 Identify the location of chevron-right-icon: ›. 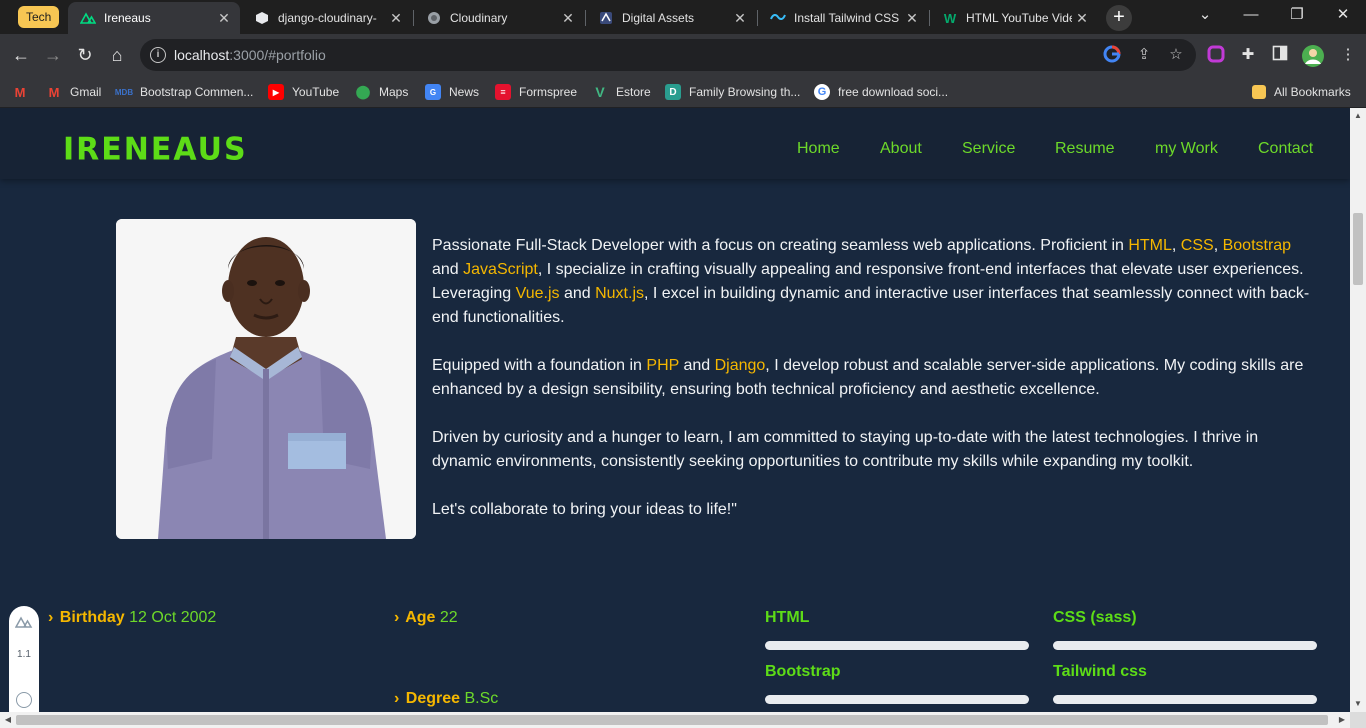
(397, 698).